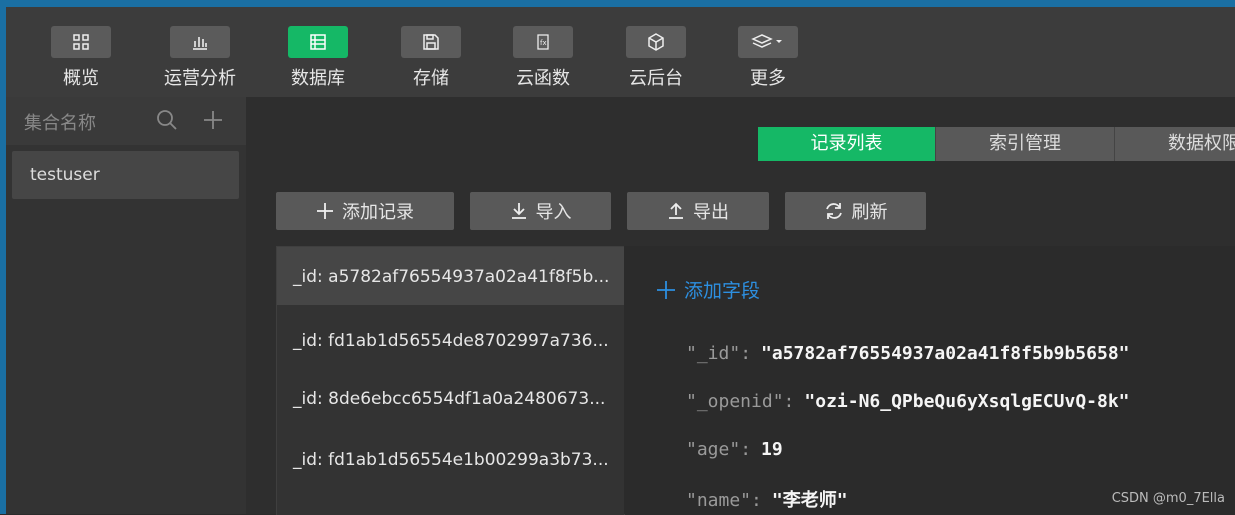  What do you see at coordinates (768, 78) in the screenshot?
I see `toolbar-label: 更多` at bounding box center [768, 78].